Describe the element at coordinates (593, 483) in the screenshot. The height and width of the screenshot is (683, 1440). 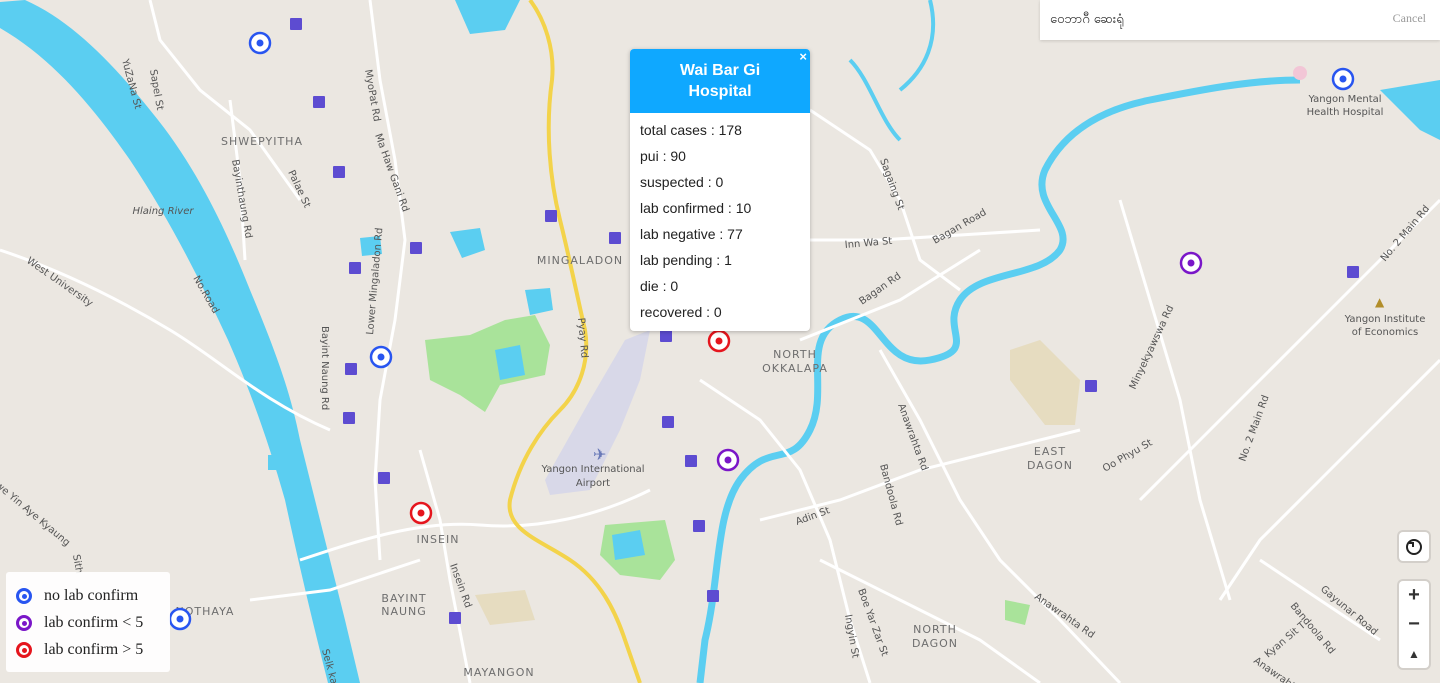
I see `poi-label: Airport` at that location.